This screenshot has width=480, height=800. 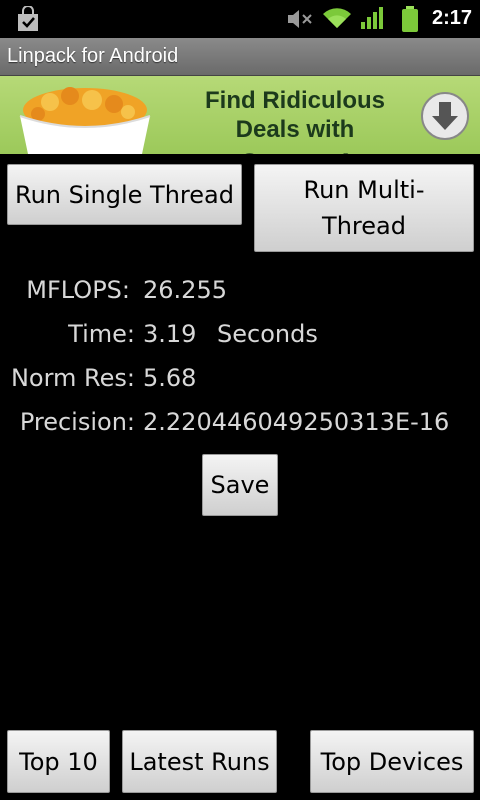 What do you see at coordinates (372, 18) in the screenshot?
I see `signal-icon` at bounding box center [372, 18].